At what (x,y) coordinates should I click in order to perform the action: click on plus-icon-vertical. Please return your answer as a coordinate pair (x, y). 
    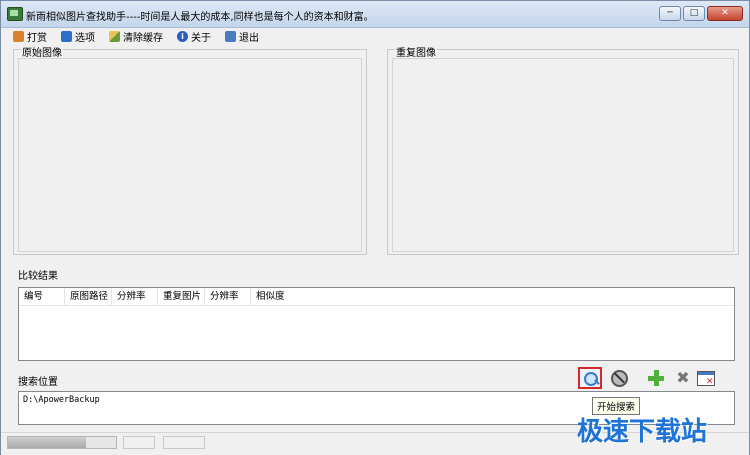
    Looking at the image, I should click on (656, 378).